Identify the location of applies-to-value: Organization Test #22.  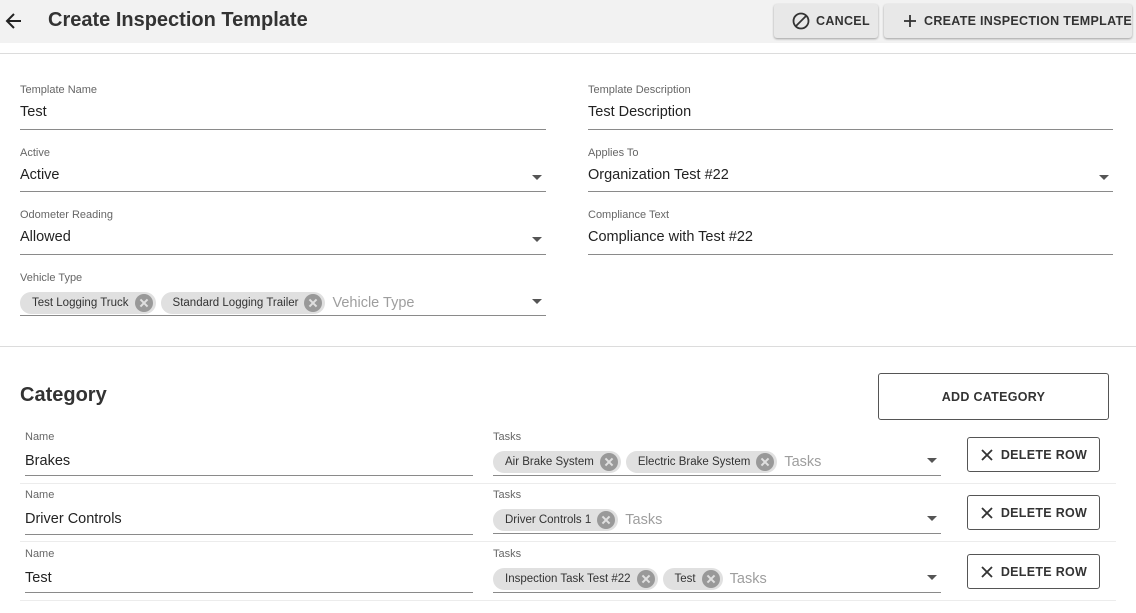
(658, 175).